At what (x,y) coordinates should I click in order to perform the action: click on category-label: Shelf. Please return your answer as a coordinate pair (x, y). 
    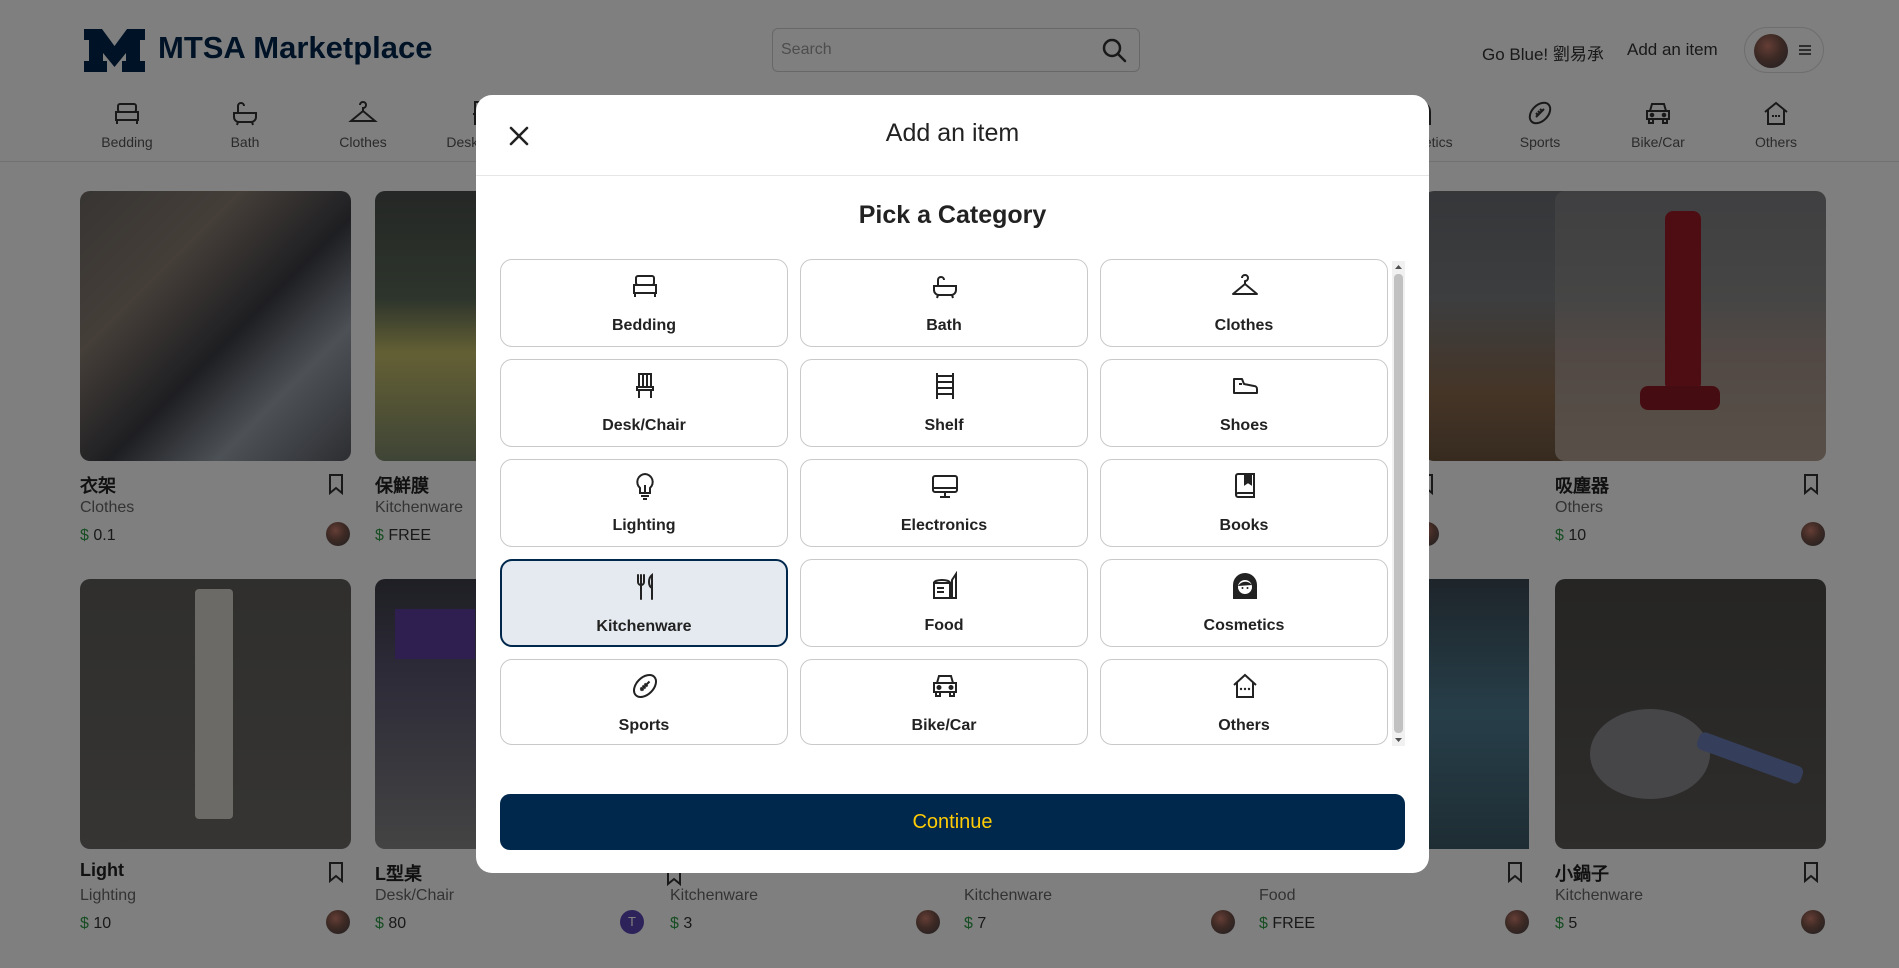
    Looking at the image, I should click on (944, 425).